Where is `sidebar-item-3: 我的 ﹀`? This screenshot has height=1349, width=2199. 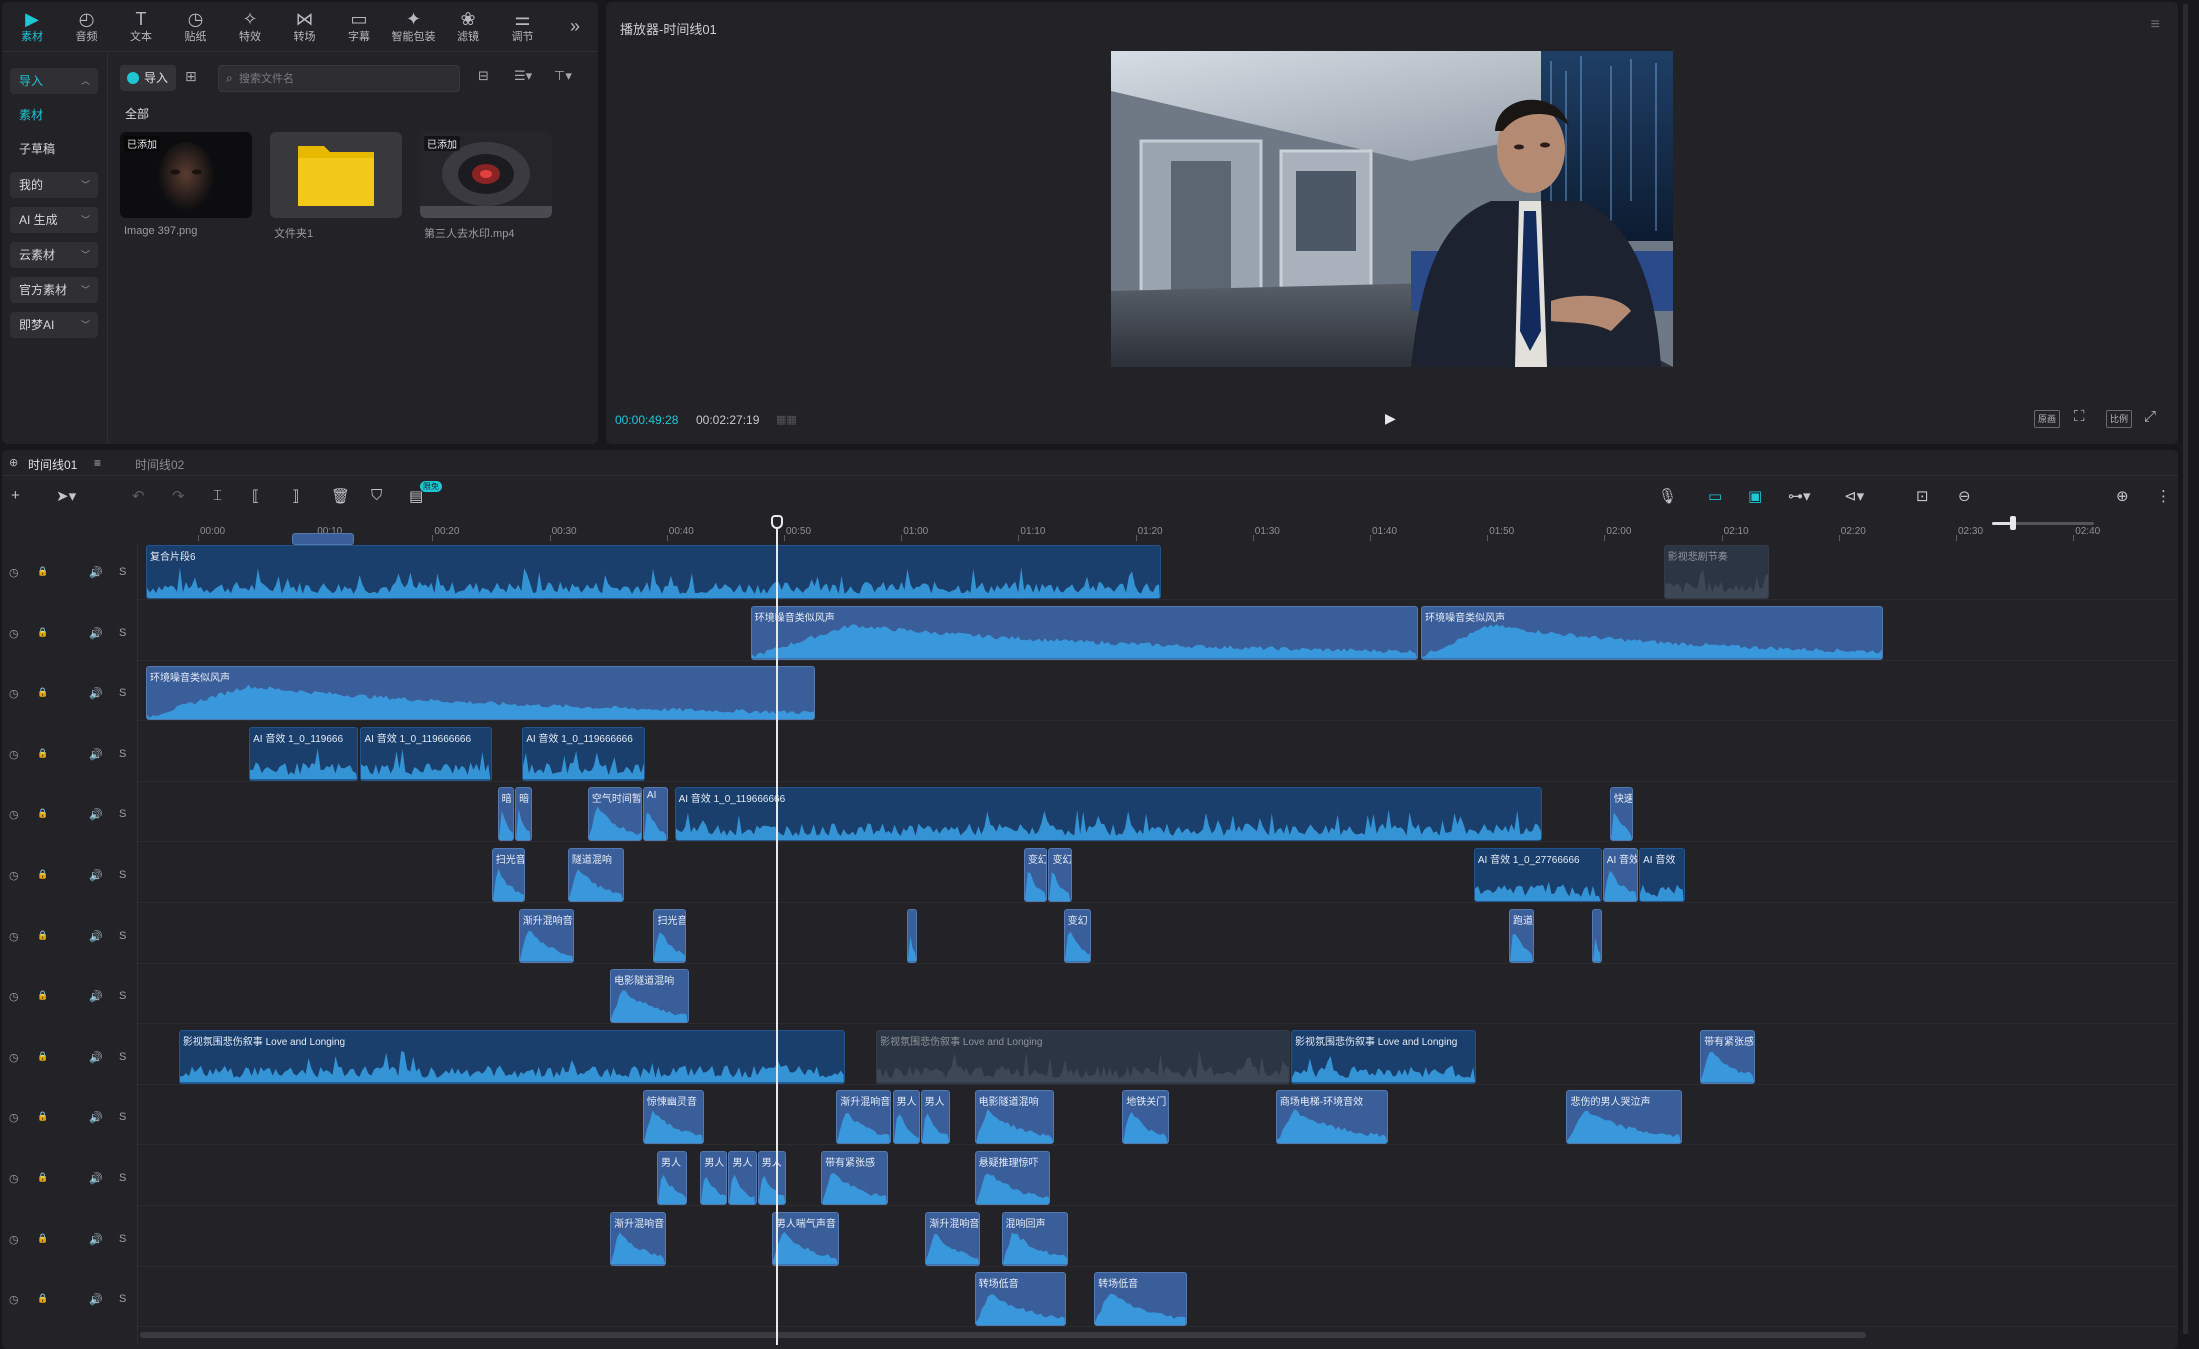
sidebar-item-3: 我的 ﹀ is located at coordinates (54, 185).